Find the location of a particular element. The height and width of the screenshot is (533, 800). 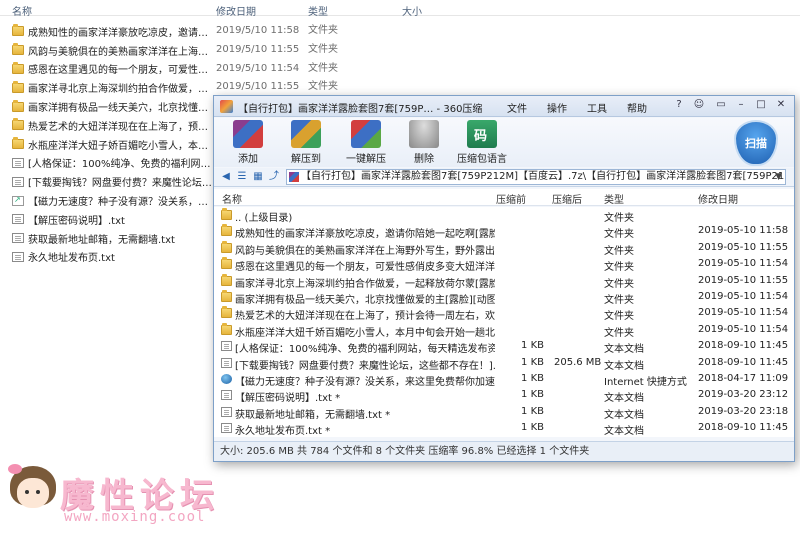

bg-header-size: 大小 is located at coordinates (412, 10).